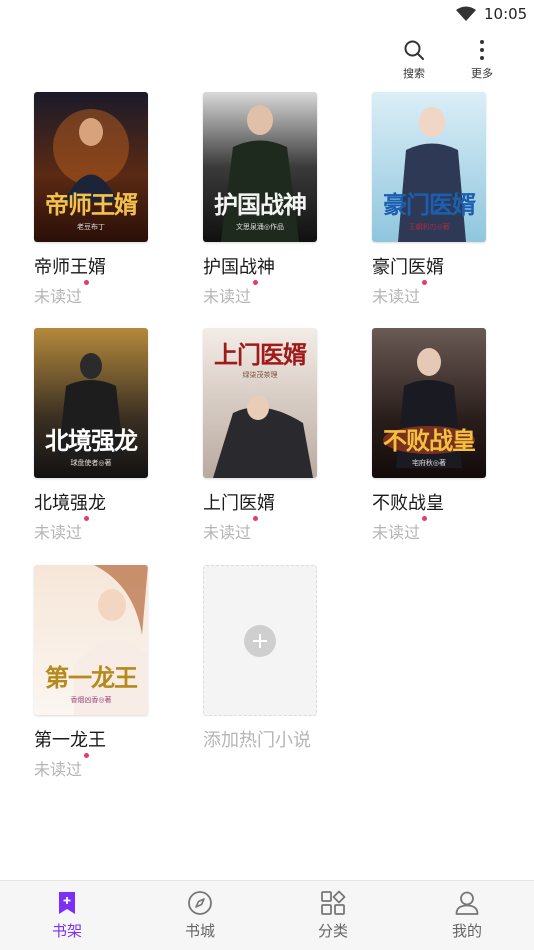  I want to click on search-label: 搜索, so click(414, 73).